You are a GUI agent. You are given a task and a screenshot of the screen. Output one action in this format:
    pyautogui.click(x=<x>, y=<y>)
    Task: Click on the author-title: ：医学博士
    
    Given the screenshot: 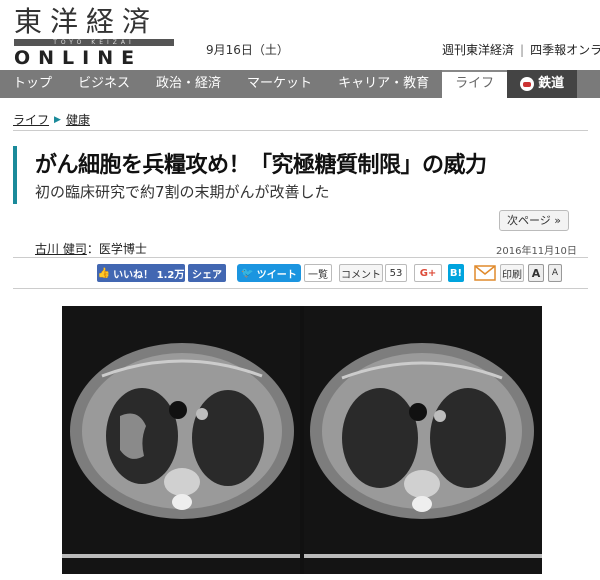 What is the action you would take?
    pyautogui.click(x=116, y=249)
    